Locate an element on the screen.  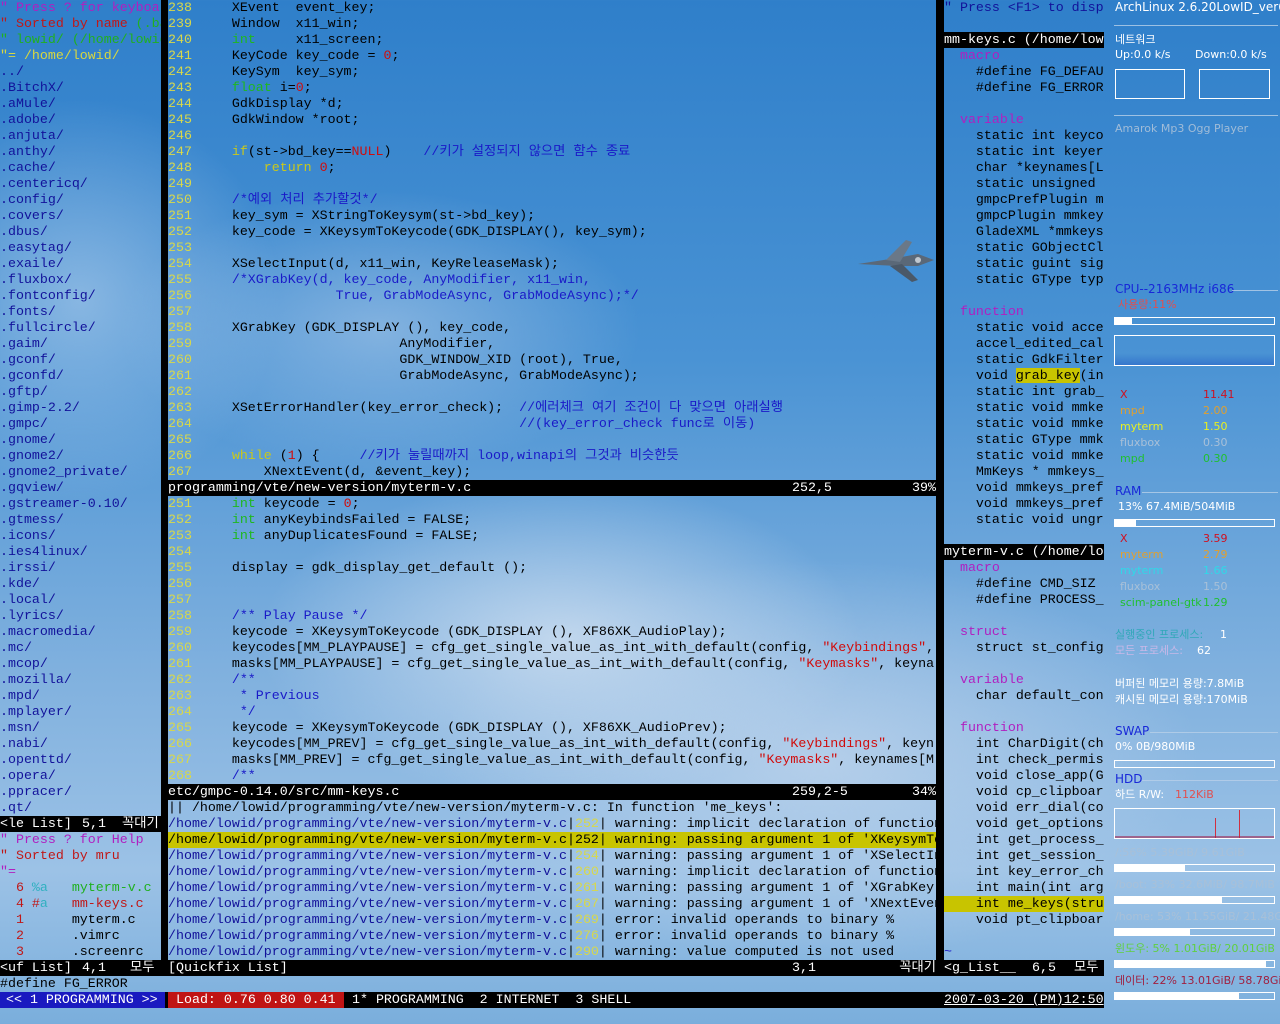
code-line: .dbus/ is located at coordinates (80, 232).